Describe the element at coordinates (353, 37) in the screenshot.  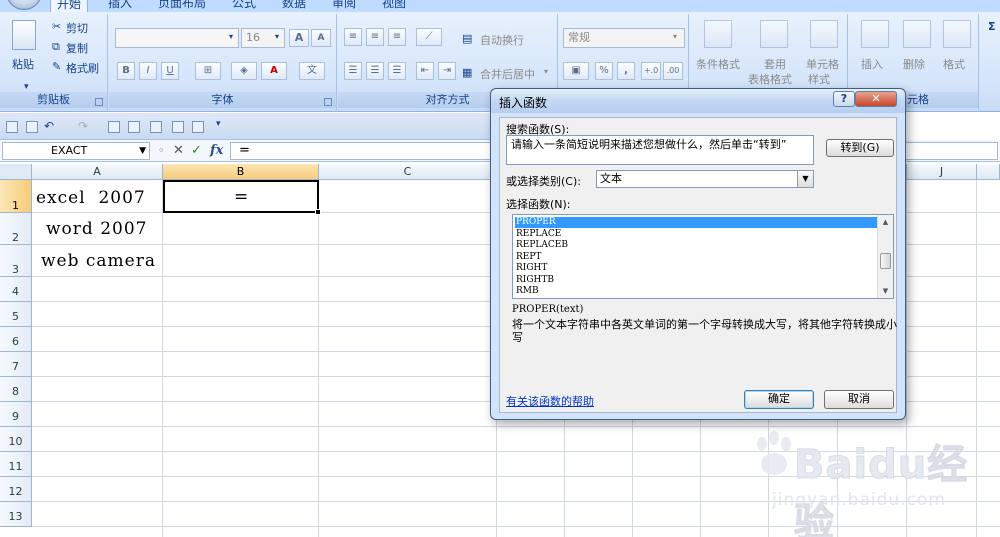
I see `align-top-icon: ≡` at that location.